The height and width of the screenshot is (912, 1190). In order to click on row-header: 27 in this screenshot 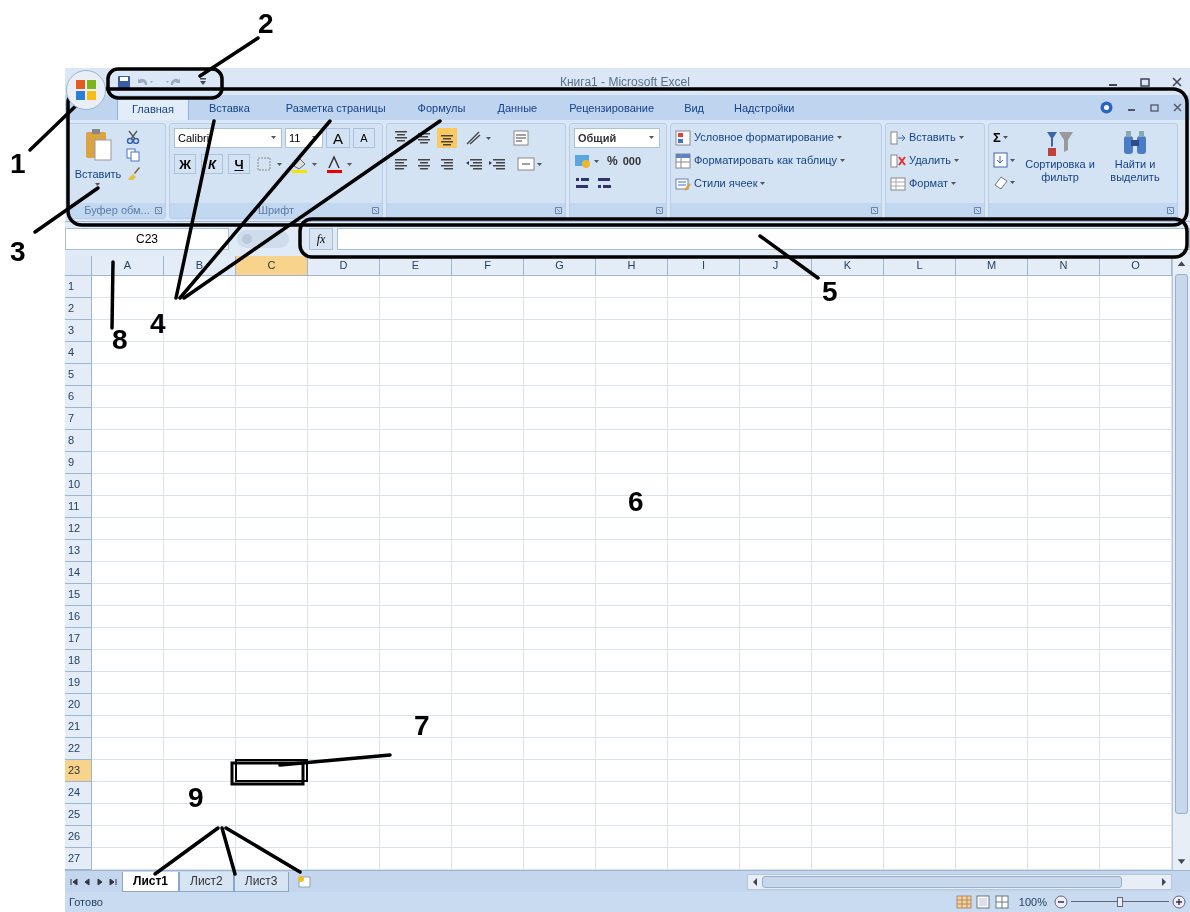, I will do `click(78, 859)`.